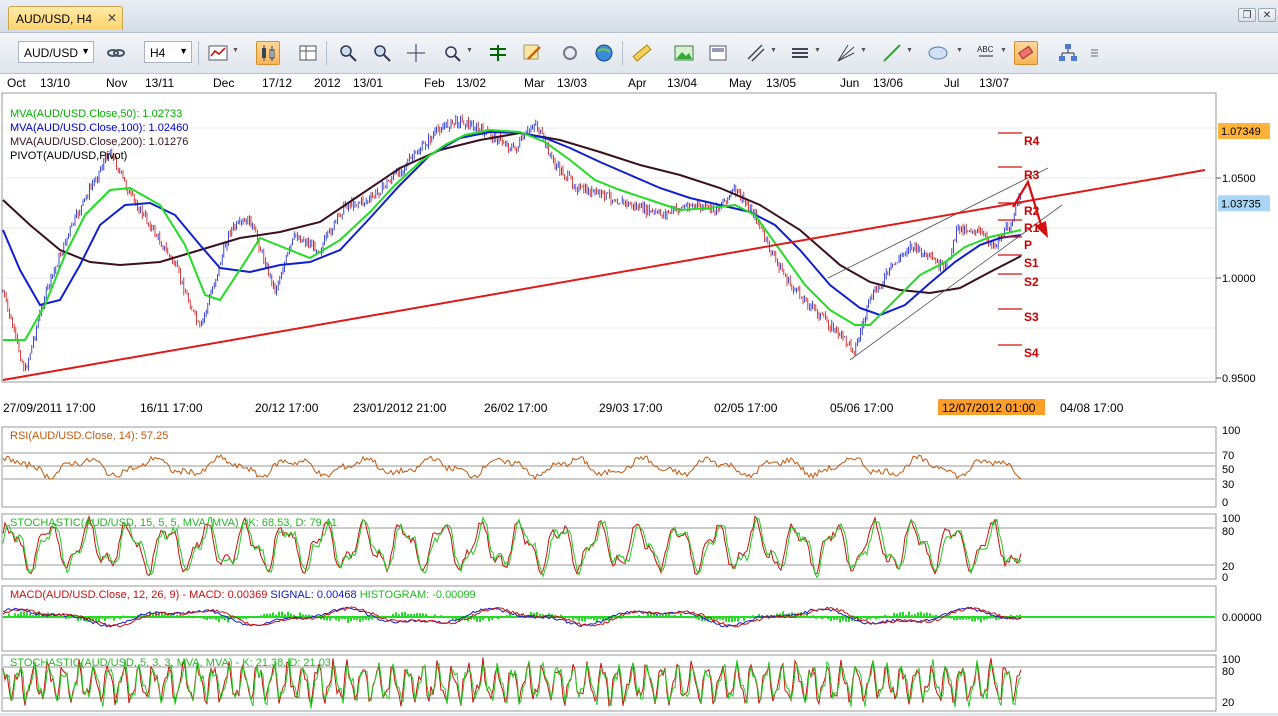 This screenshot has width=1278, height=716. What do you see at coordinates (991, 407) in the screenshot?
I see `cursor-time-badge: 12/07/2012 01:00` at bounding box center [991, 407].